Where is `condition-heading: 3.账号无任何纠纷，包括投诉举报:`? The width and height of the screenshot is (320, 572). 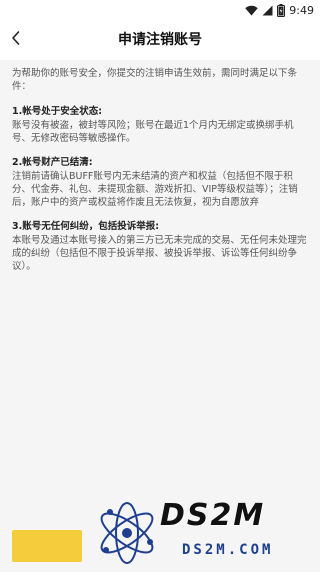
condition-heading: 3.账号无任何纠纷，包括投诉举报: is located at coordinates (86, 226).